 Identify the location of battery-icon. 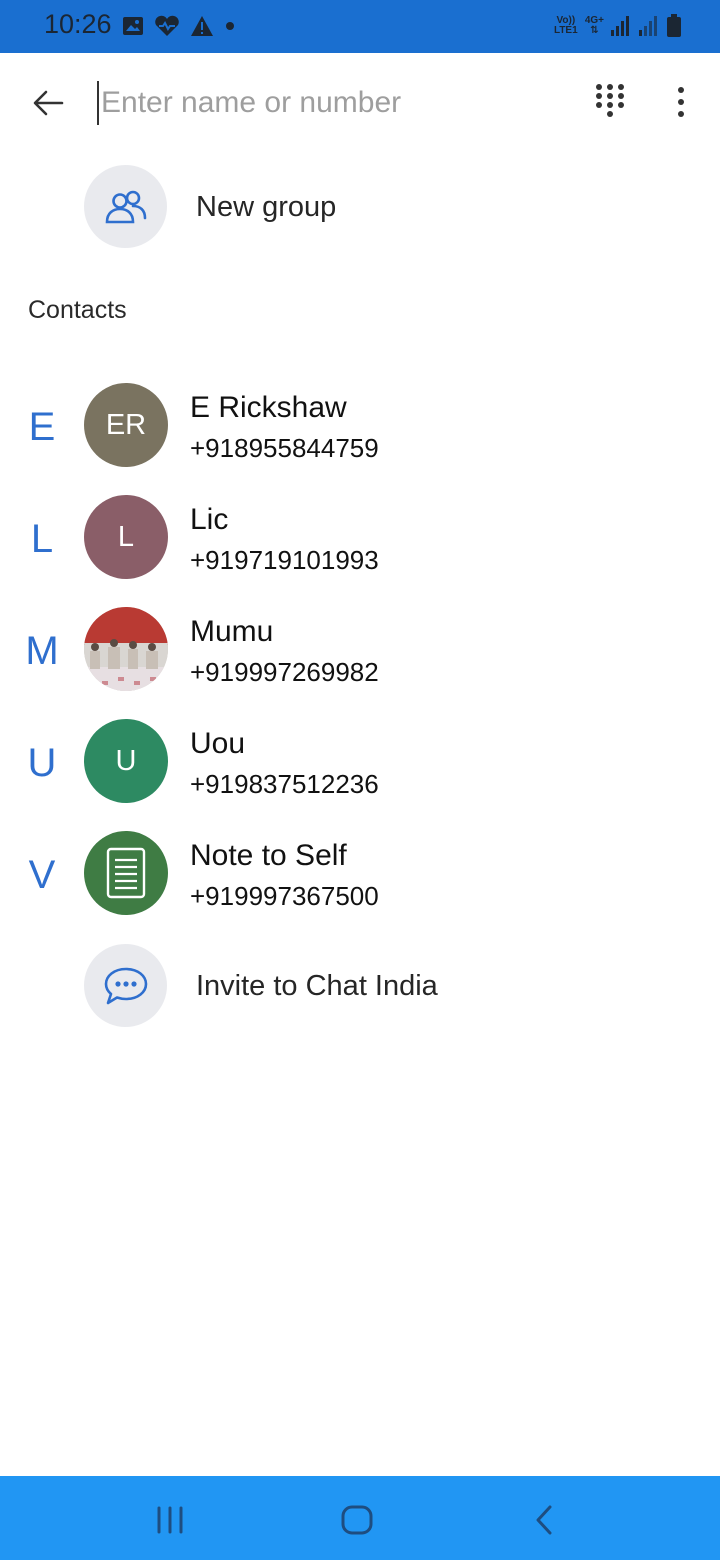
(674, 25).